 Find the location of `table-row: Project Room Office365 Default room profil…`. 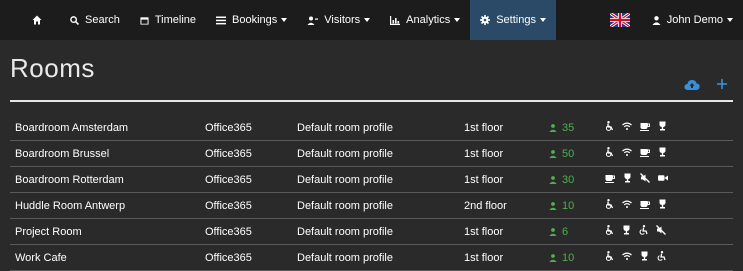

table-row: Project Room Office365 Default room profil… is located at coordinates (371, 232).